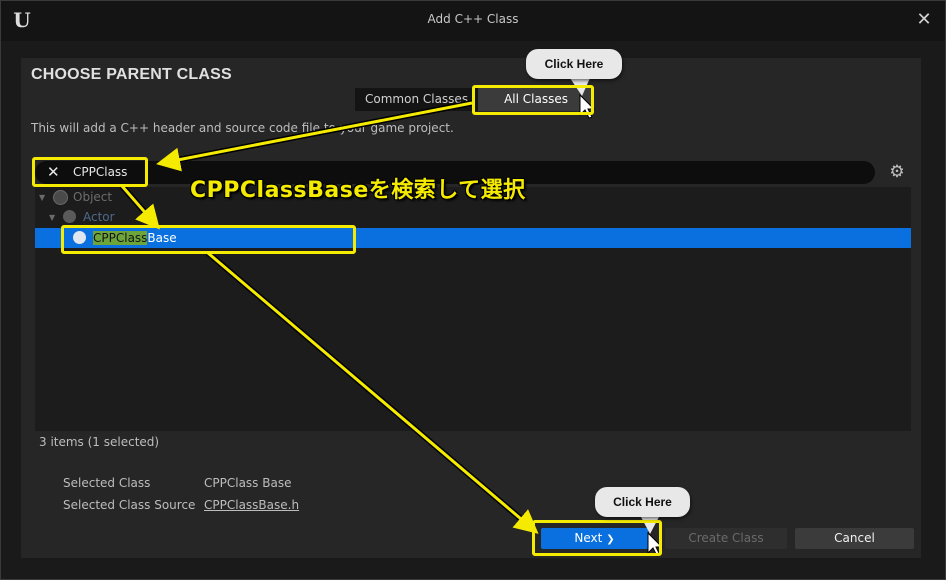 This screenshot has width=946, height=580. Describe the element at coordinates (574, 64) in the screenshot. I see `callout-click-here-1: Click Here` at that location.